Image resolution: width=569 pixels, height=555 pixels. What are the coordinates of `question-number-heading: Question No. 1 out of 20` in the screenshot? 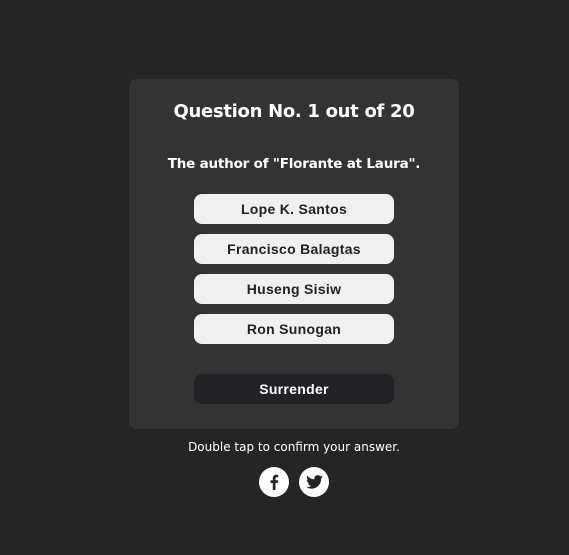 It's located at (294, 111).